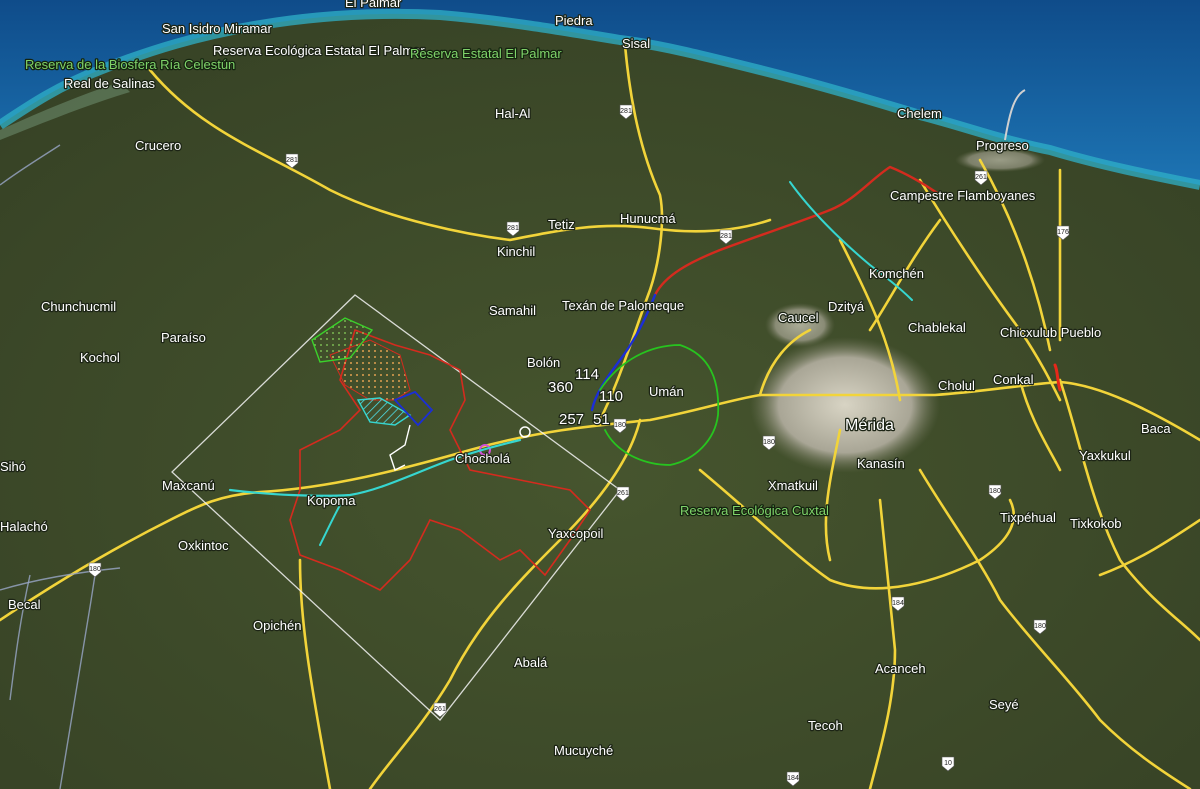 This screenshot has width=1200, height=789. What do you see at coordinates (1105, 455) in the screenshot?
I see `label-yaxkukul: Yaxkukul` at bounding box center [1105, 455].